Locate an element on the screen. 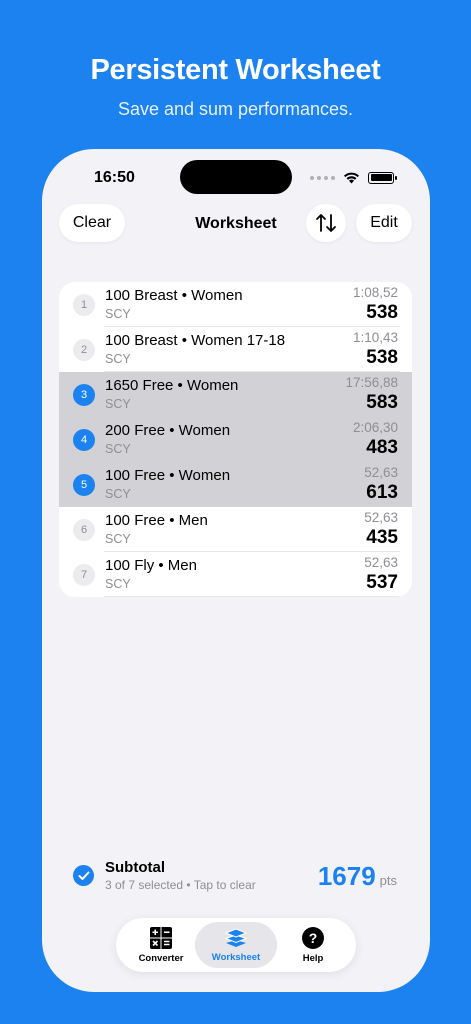 This screenshot has width=471, height=1024. dynamic-island is located at coordinates (236, 177).